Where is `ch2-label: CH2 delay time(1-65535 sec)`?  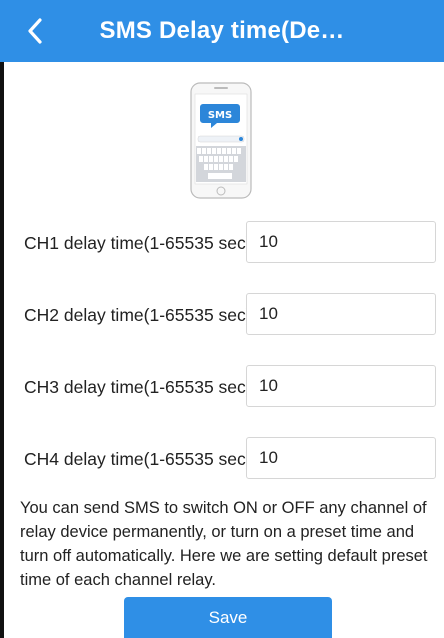 ch2-label: CH2 delay time(1-65535 sec) is located at coordinates (138, 315).